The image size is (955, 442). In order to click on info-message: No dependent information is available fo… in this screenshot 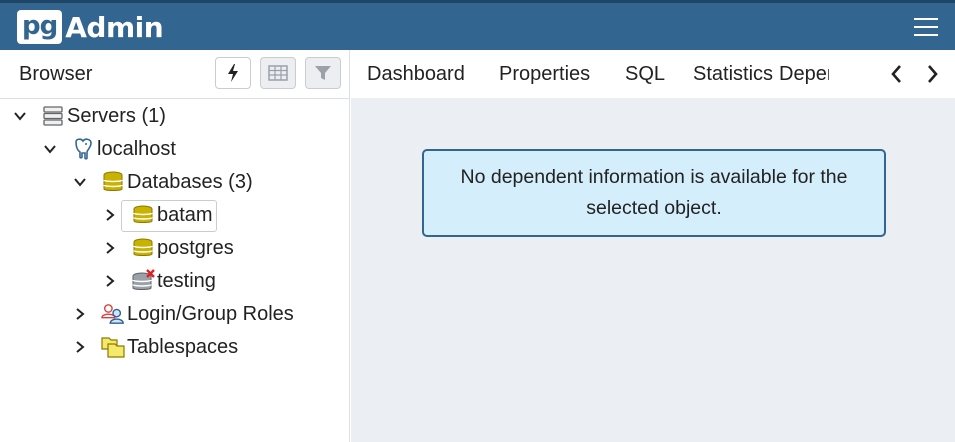, I will do `click(654, 193)`.